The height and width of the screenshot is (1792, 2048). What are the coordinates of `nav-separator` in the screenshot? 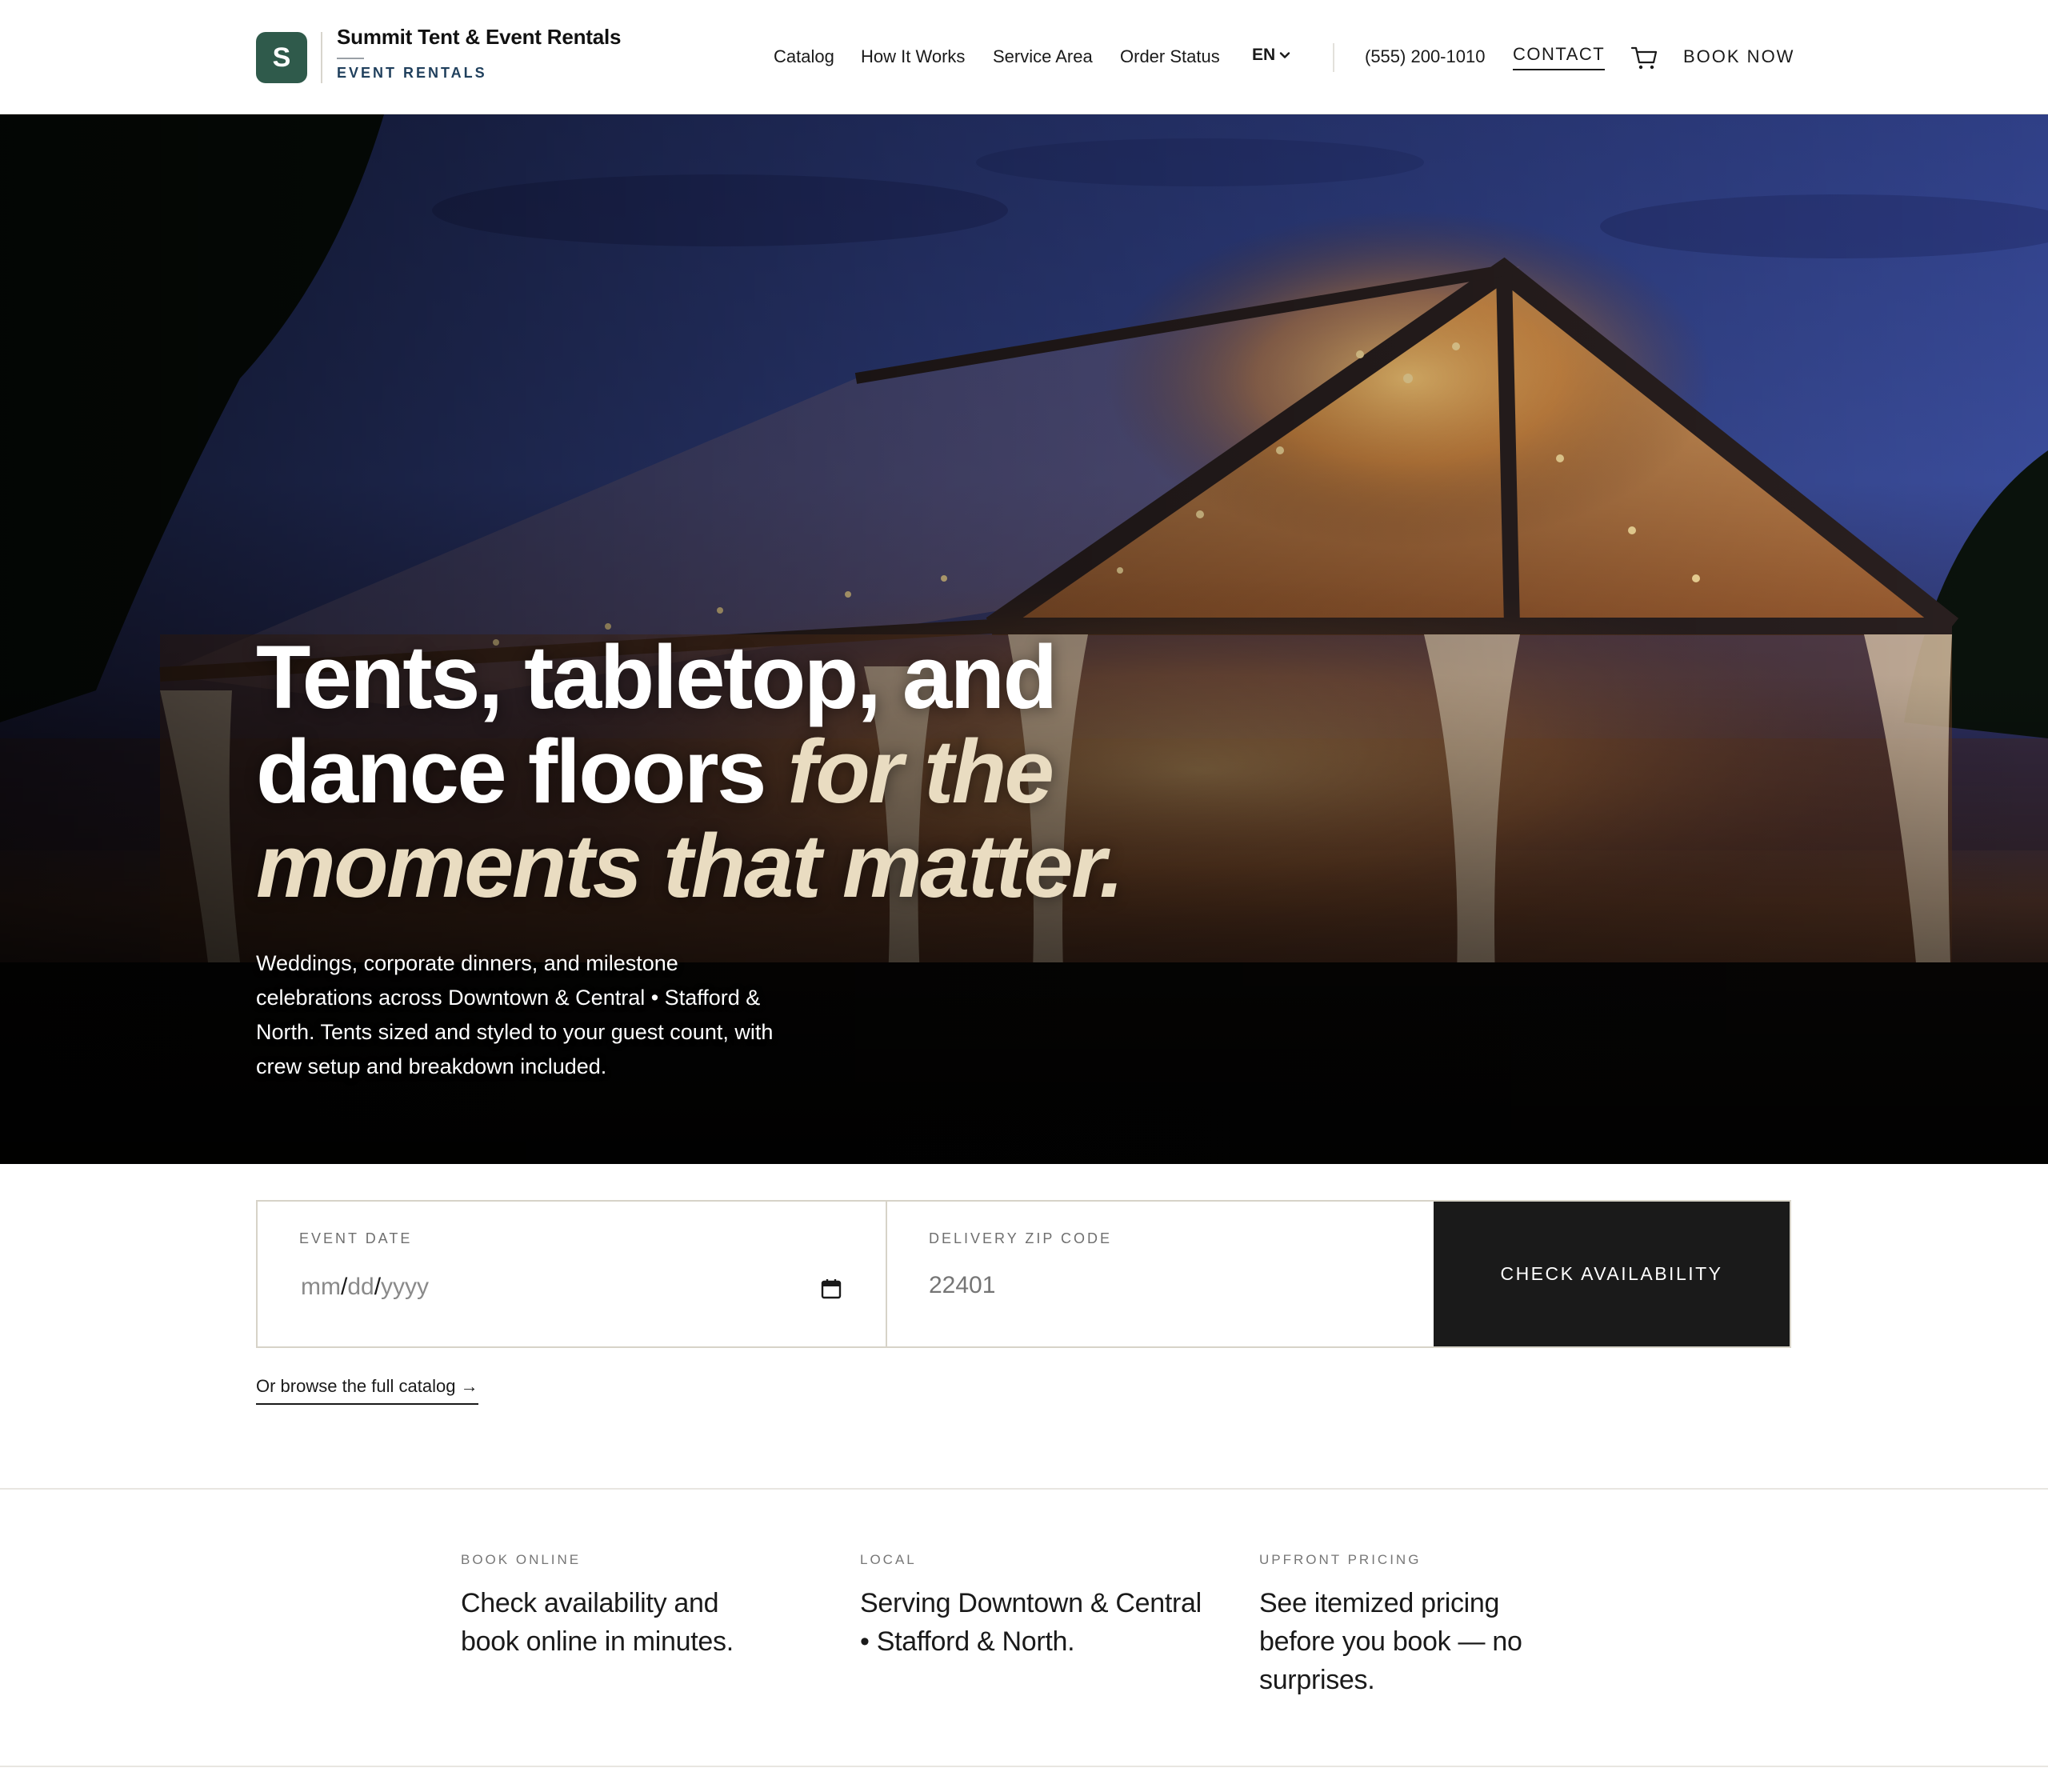 It's located at (1333, 57).